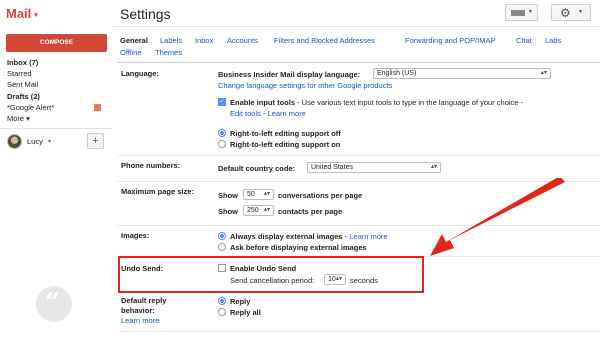 Image resolution: width=600 pixels, height=337 pixels. What do you see at coordinates (151, 165) in the screenshot?
I see `phone-numbers-label: Phone numbers:` at bounding box center [151, 165].